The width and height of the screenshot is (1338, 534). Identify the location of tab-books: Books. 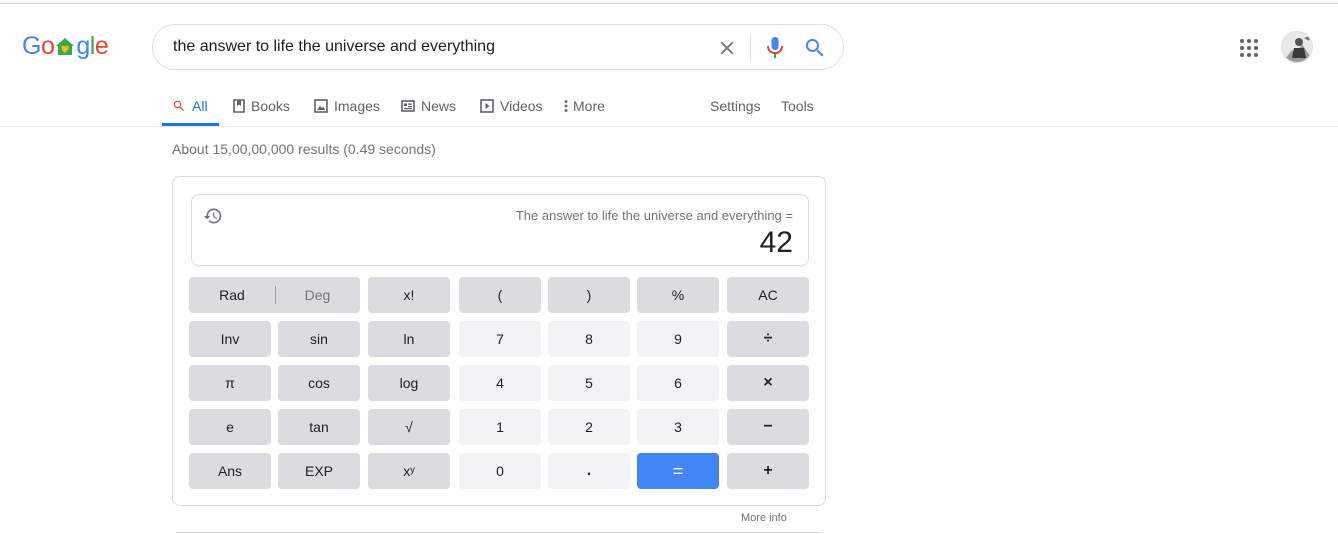
(261, 106).